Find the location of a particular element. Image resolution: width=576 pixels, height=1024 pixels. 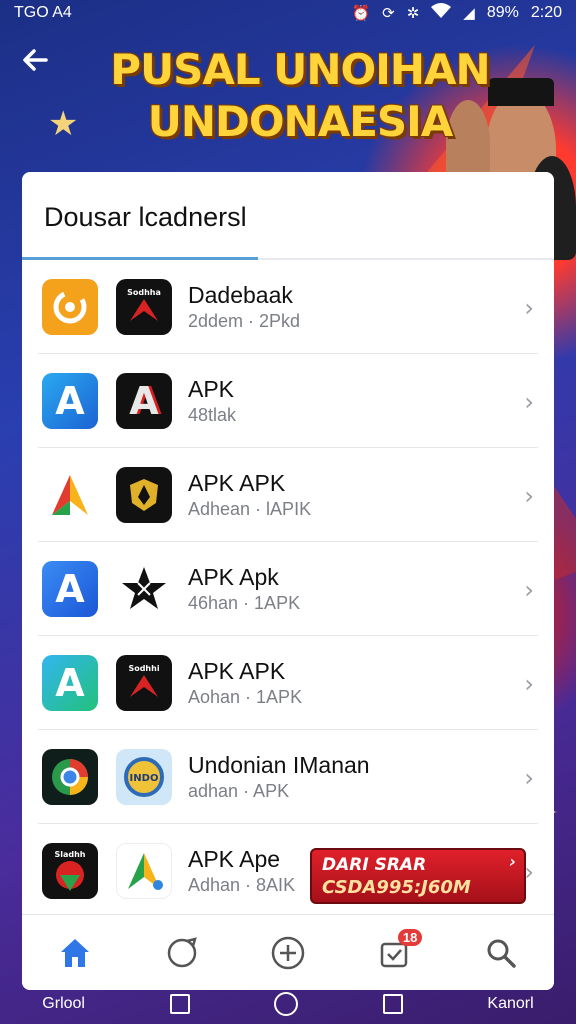

app-sub: 2ddem · 2Pkd is located at coordinates (244, 320).